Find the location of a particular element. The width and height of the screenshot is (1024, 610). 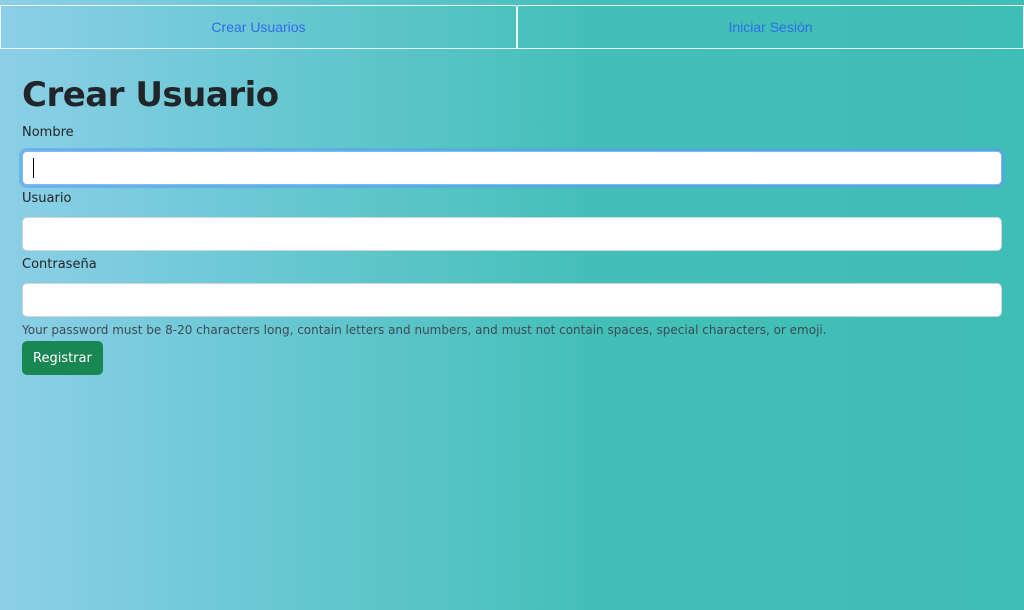

usuario-label: Usuario is located at coordinates (47, 198).